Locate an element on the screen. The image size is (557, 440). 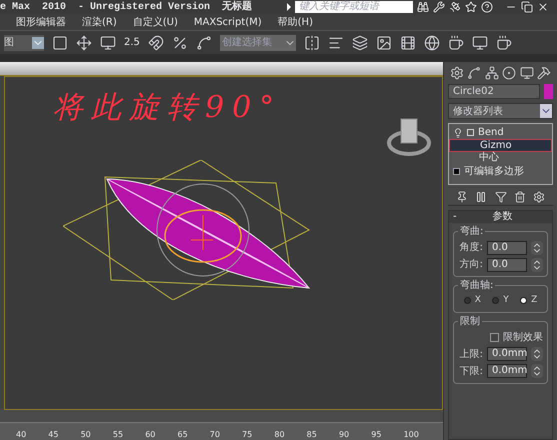
curve-icon is located at coordinates (474, 73).